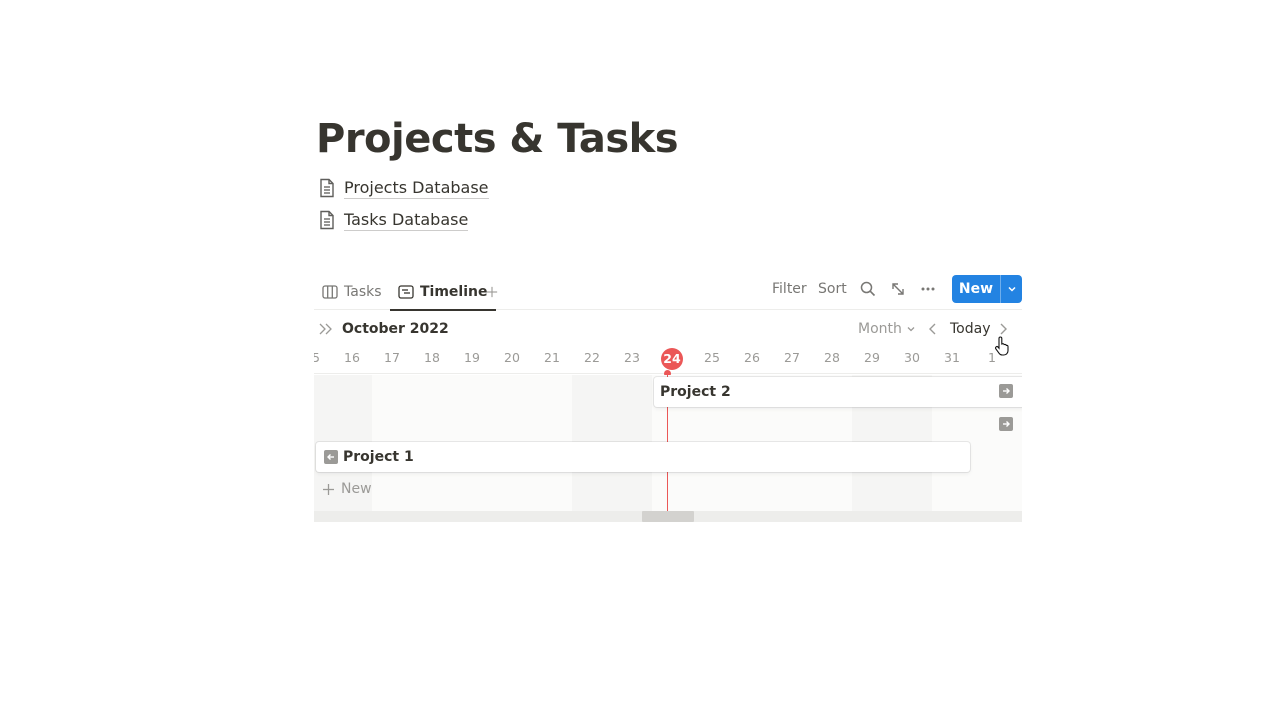 The image size is (1280, 720). What do you see at coordinates (416, 188) in the screenshot?
I see `link-label: Projects Database` at bounding box center [416, 188].